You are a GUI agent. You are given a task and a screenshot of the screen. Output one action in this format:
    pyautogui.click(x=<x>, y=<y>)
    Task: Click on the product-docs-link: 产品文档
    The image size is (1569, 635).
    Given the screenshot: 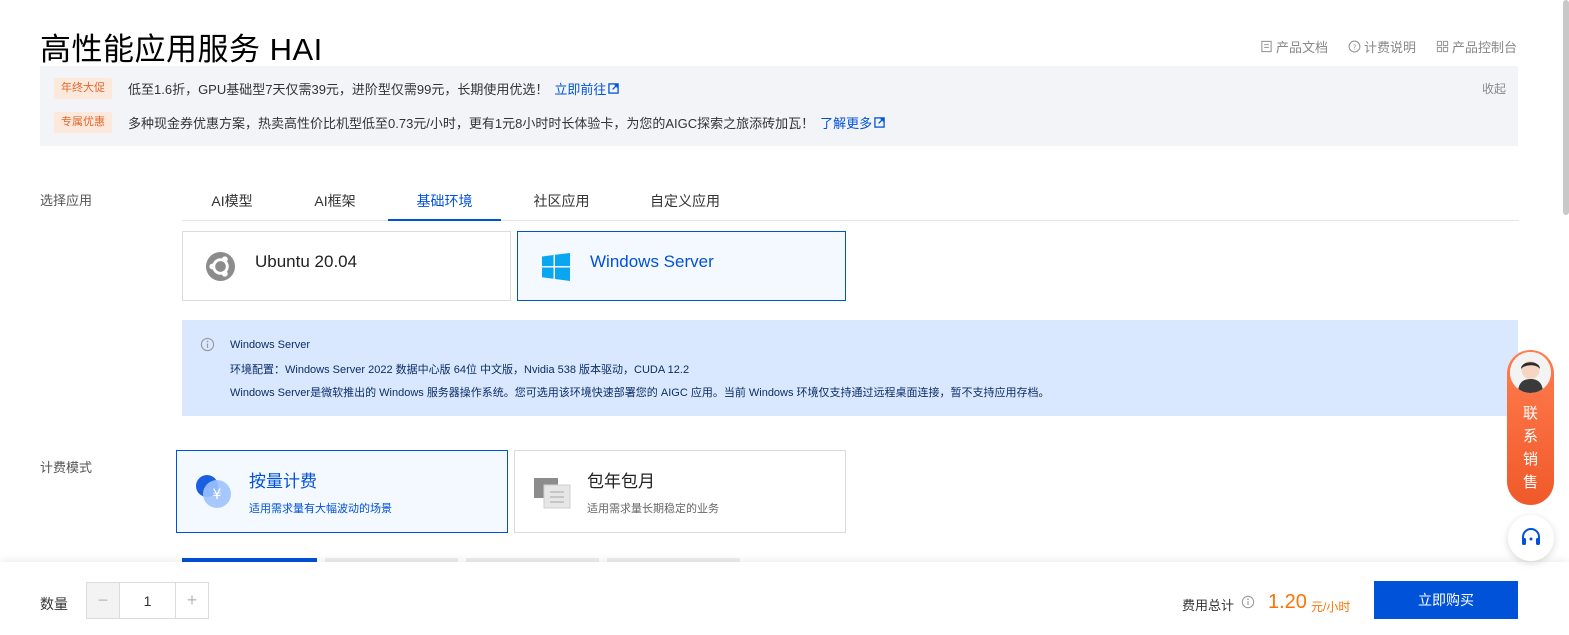 What is the action you would take?
    pyautogui.click(x=1294, y=46)
    